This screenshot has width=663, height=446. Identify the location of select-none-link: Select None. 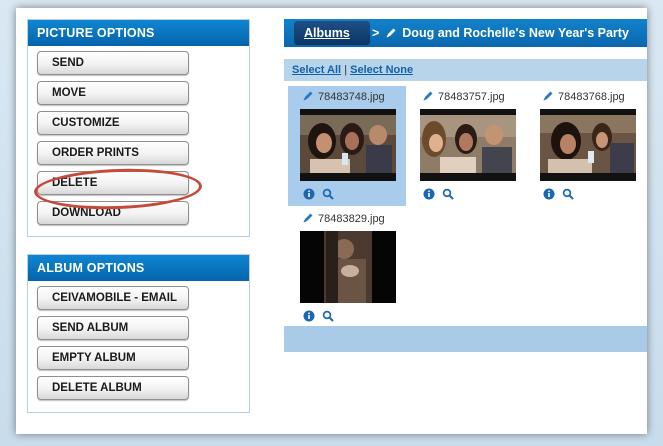
(381, 70).